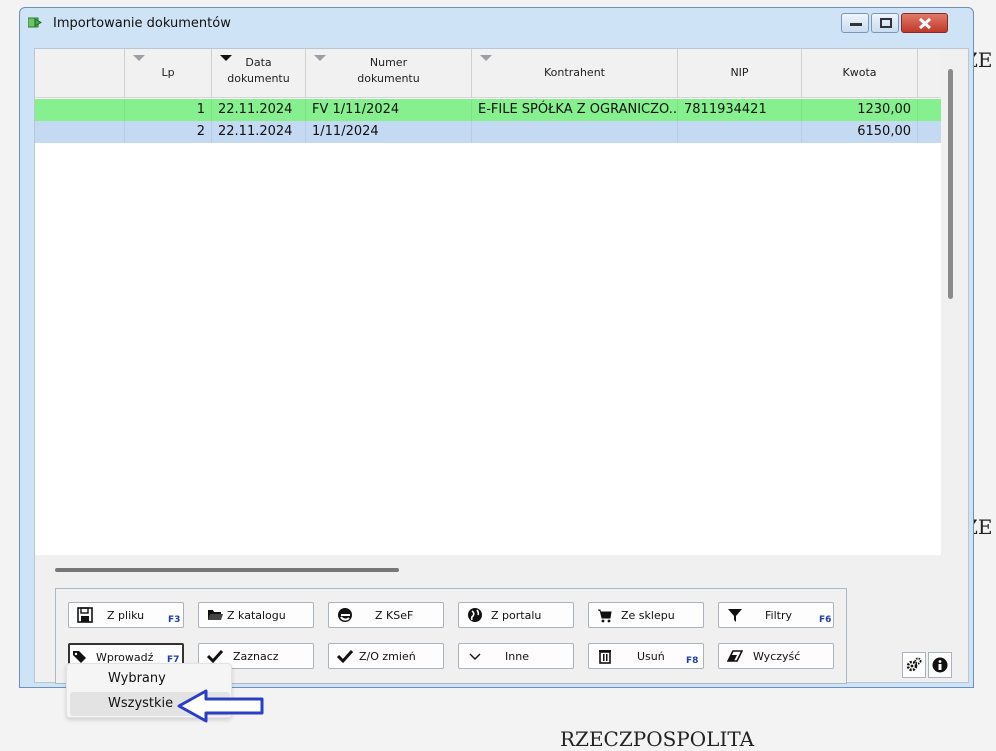 The image size is (996, 751). What do you see at coordinates (256, 615) in the screenshot?
I see `z-katalogu-button: Z katalogu` at bounding box center [256, 615].